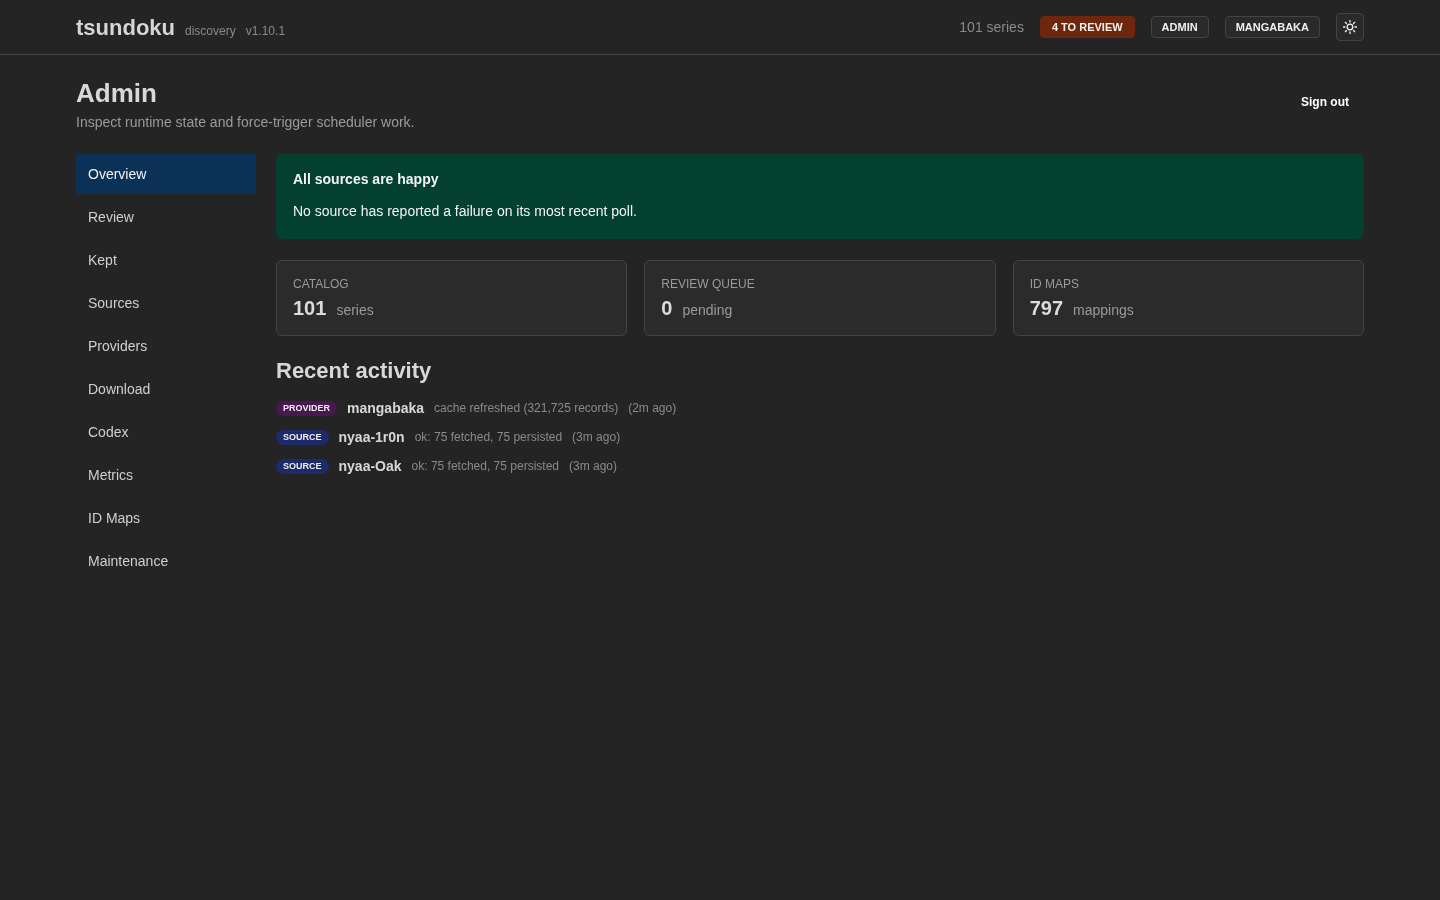 Image resolution: width=1440 pixels, height=900 pixels. What do you see at coordinates (166, 303) in the screenshot?
I see `sidebar-item: Sources` at bounding box center [166, 303].